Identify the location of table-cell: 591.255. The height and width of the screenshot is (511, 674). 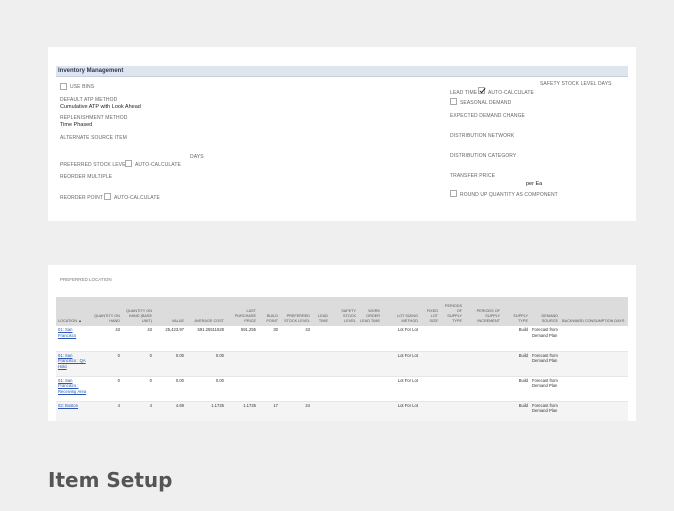
(242, 339).